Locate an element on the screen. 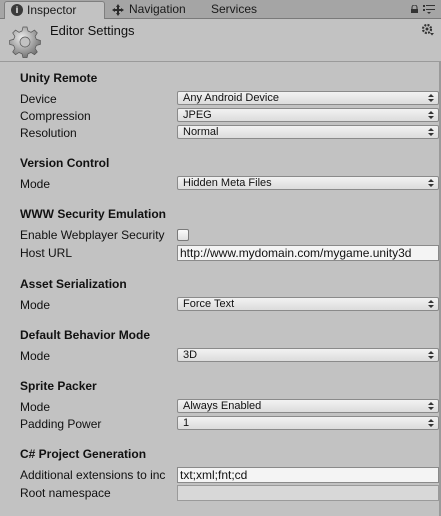  section-sprite-packer: Sprite Packer is located at coordinates (58, 386).